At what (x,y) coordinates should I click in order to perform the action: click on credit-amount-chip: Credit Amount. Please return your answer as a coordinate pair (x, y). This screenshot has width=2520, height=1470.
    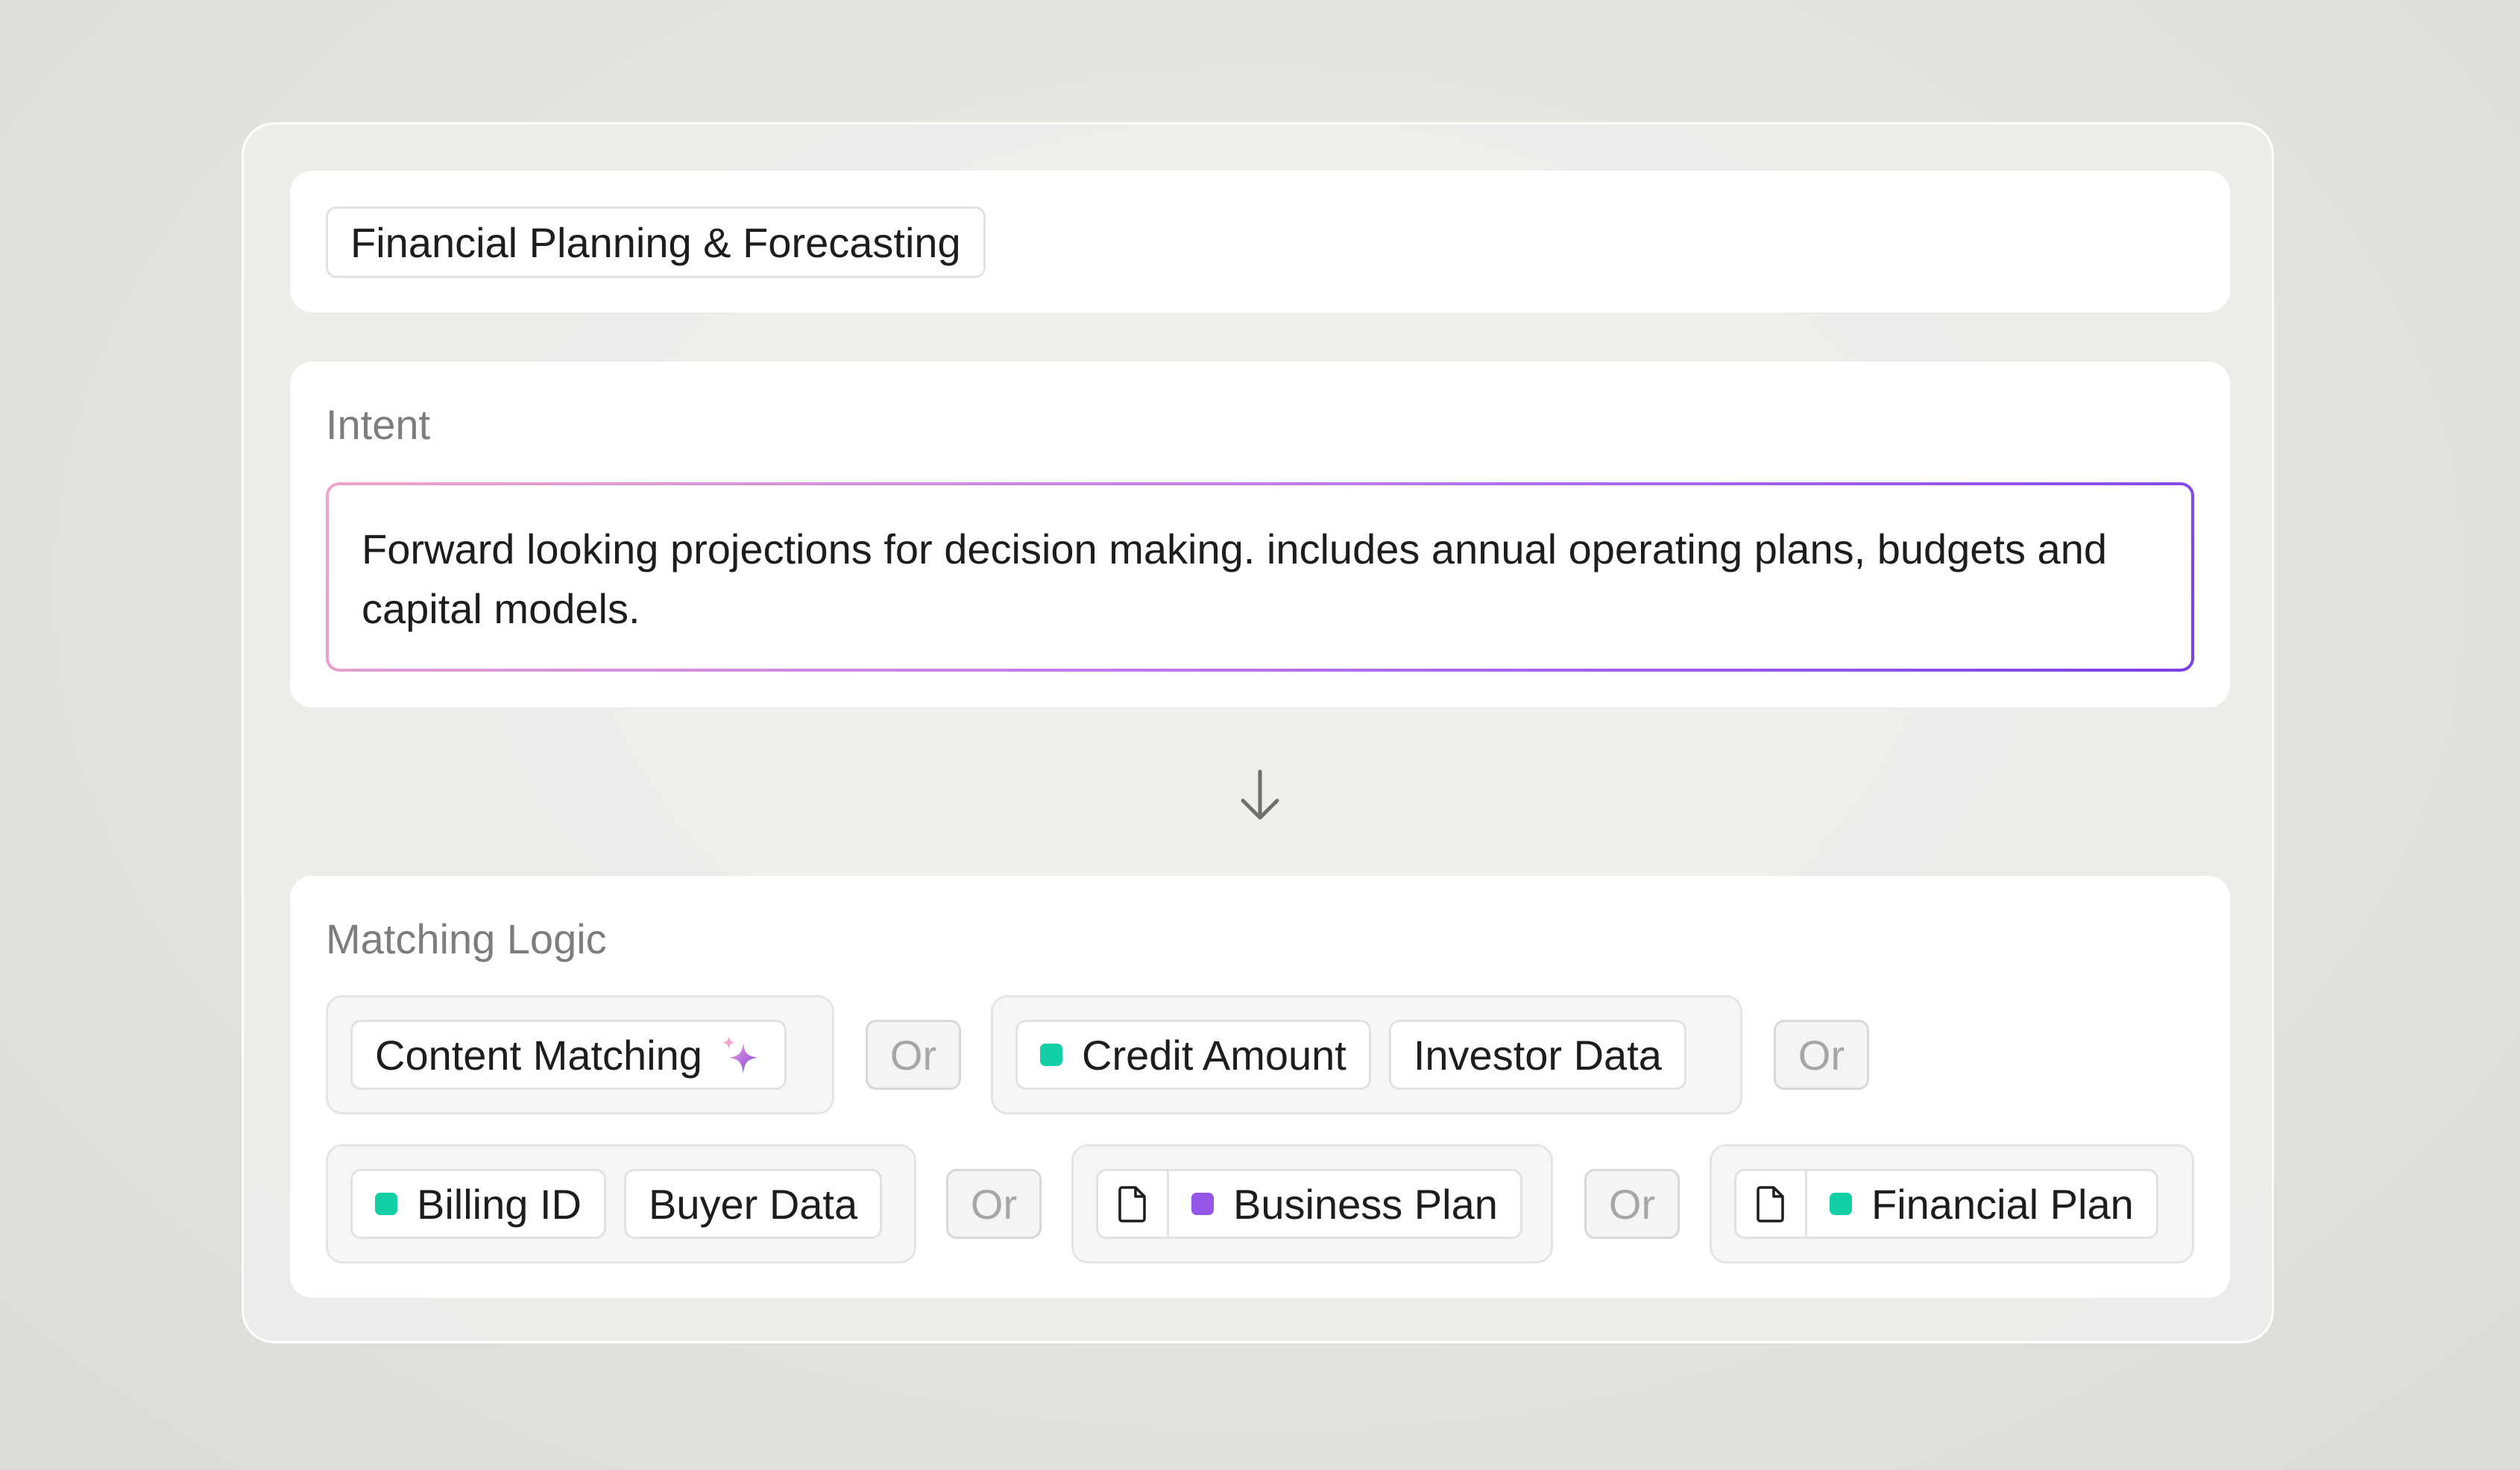
    Looking at the image, I should click on (1193, 1055).